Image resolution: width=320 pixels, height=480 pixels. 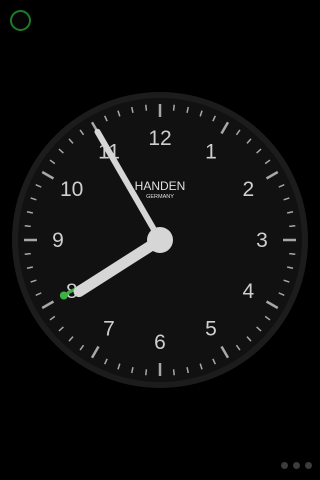 What do you see at coordinates (211, 152) in the screenshot?
I see `hour-numeral: 1` at bounding box center [211, 152].